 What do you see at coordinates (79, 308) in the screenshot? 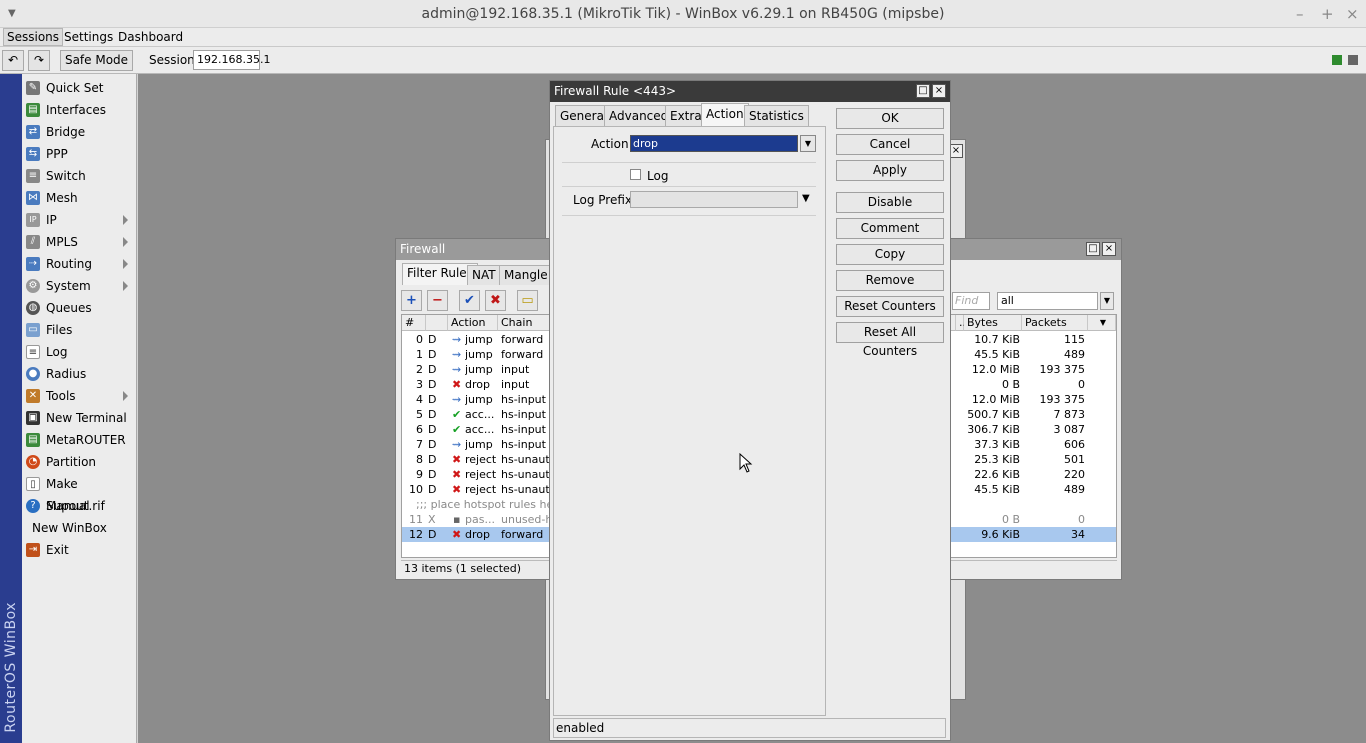
I see `sidebar-item-queues: ◍ Queues` at bounding box center [79, 308].